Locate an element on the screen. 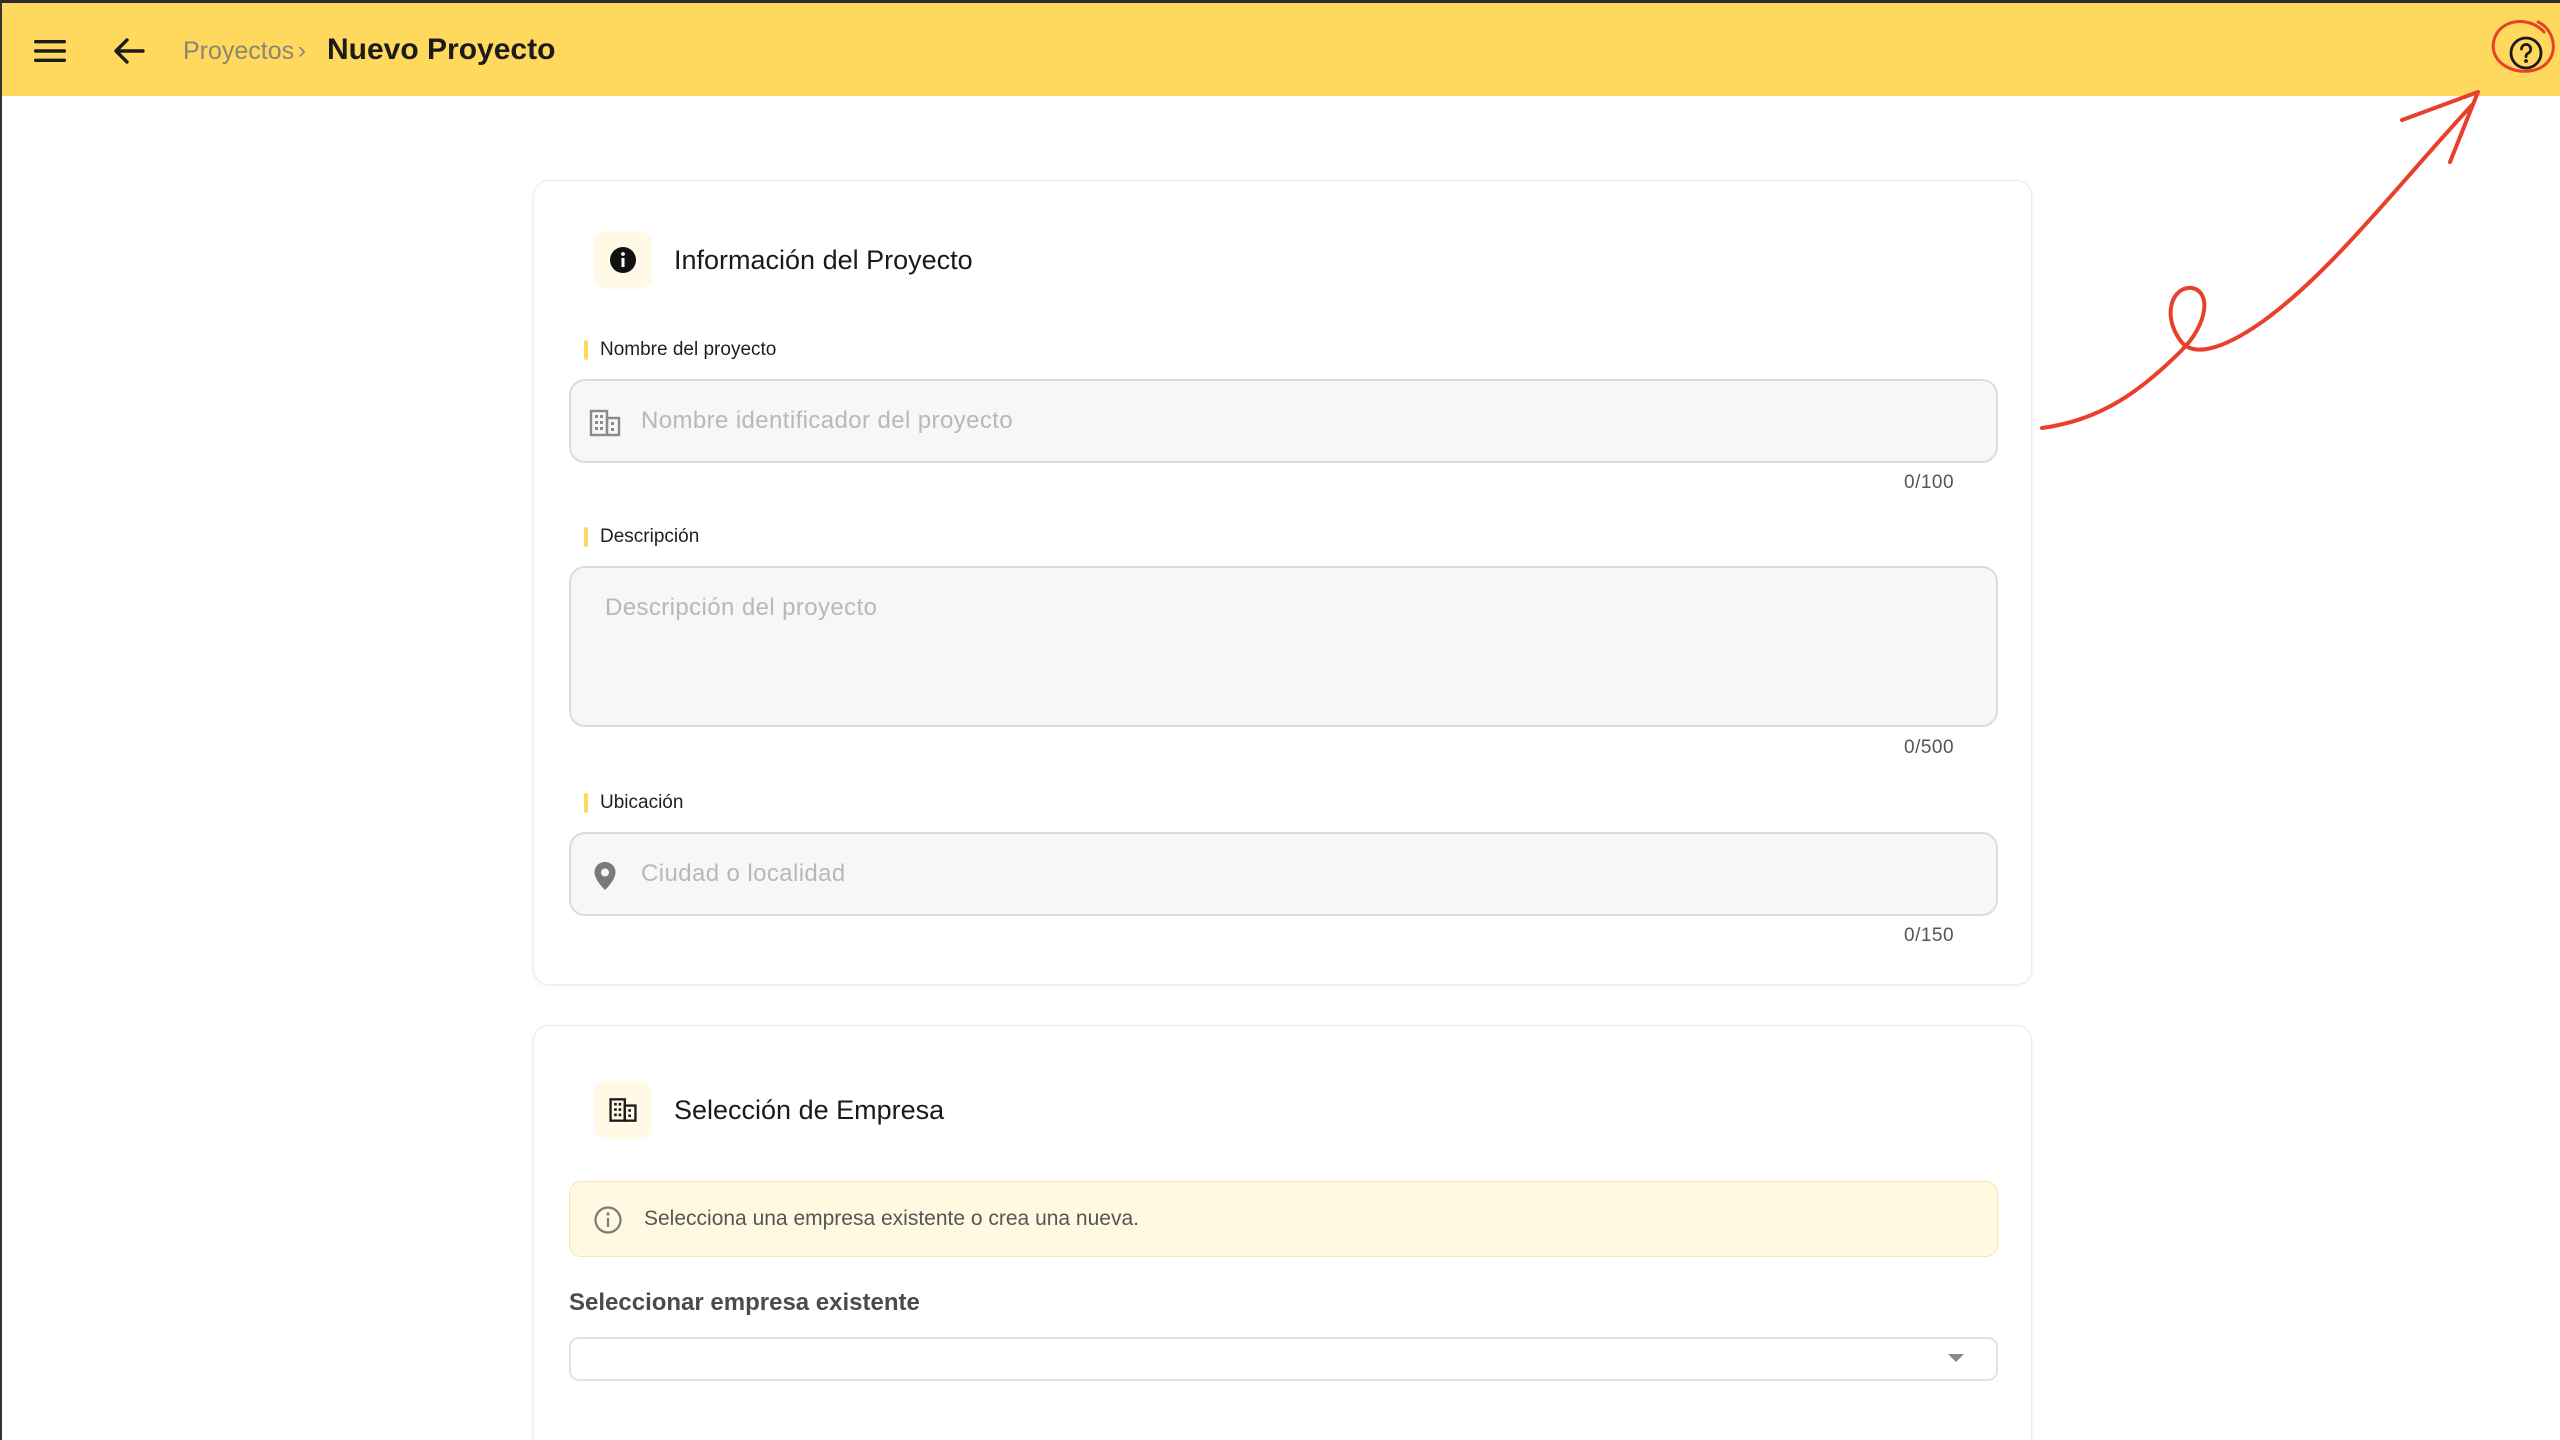  project-name-placeholder: Nombre identificador del proyecto is located at coordinates (827, 420).